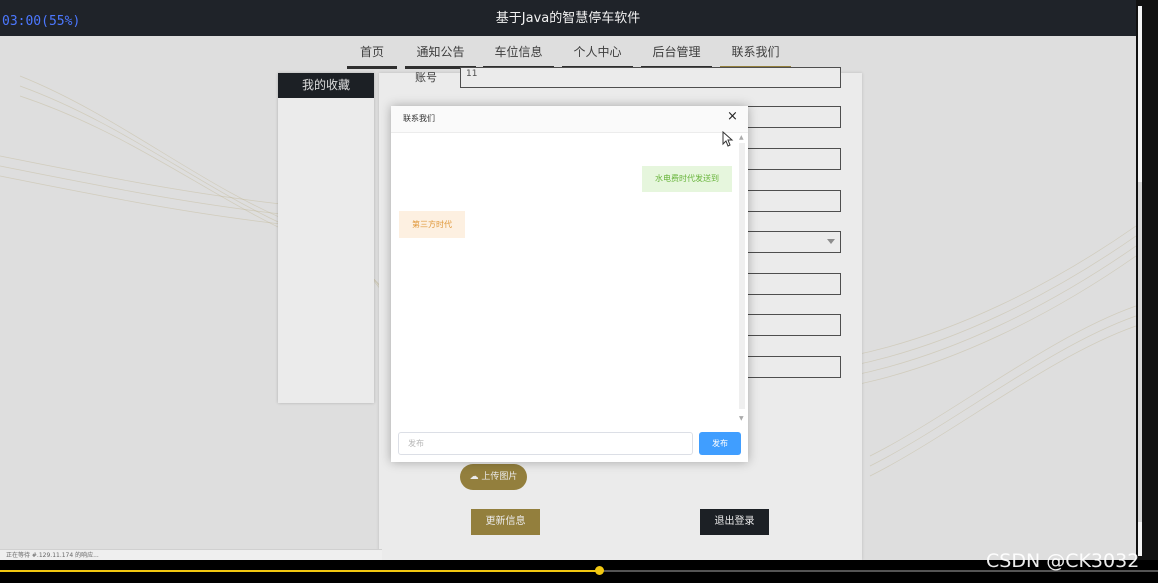 This screenshot has height=583, width=1158. I want to click on video-progress-fill, so click(300, 571).